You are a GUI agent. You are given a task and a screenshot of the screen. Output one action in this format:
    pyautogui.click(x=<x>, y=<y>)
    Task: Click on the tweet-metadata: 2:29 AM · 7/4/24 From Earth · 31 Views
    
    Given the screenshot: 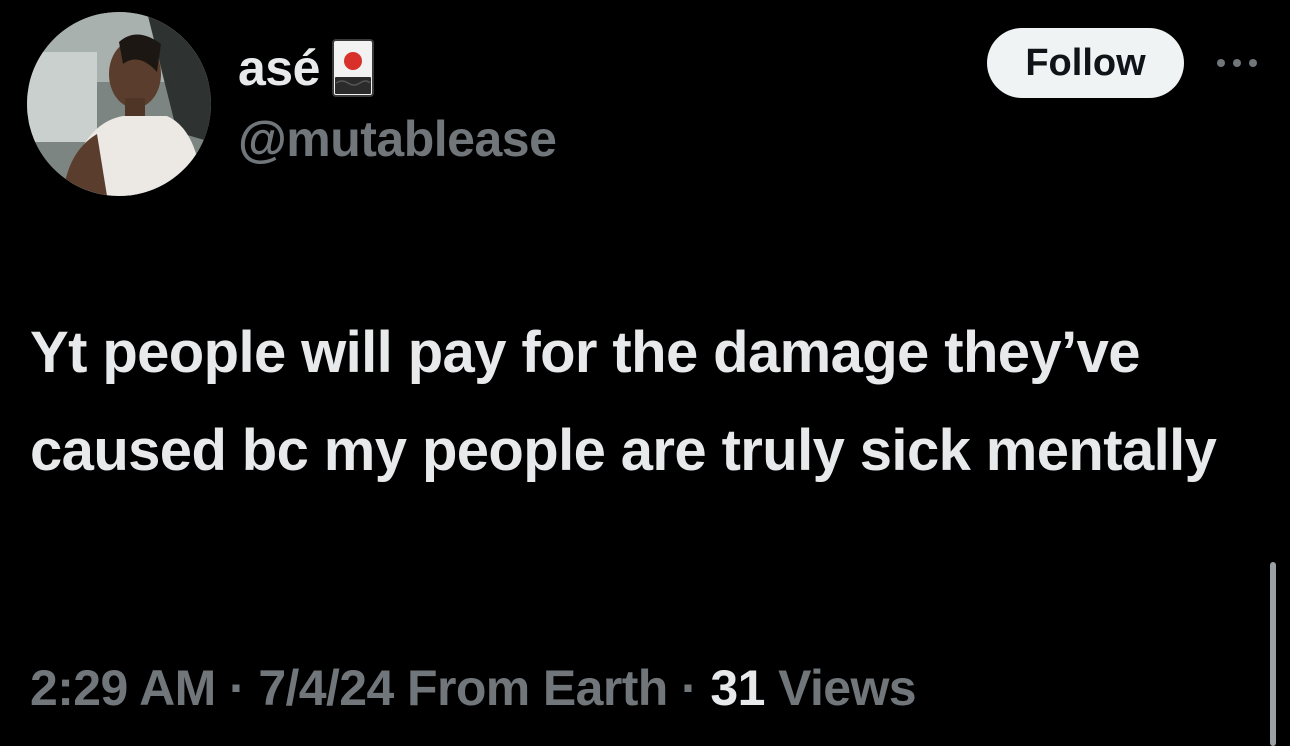 What is the action you would take?
    pyautogui.click(x=473, y=688)
    